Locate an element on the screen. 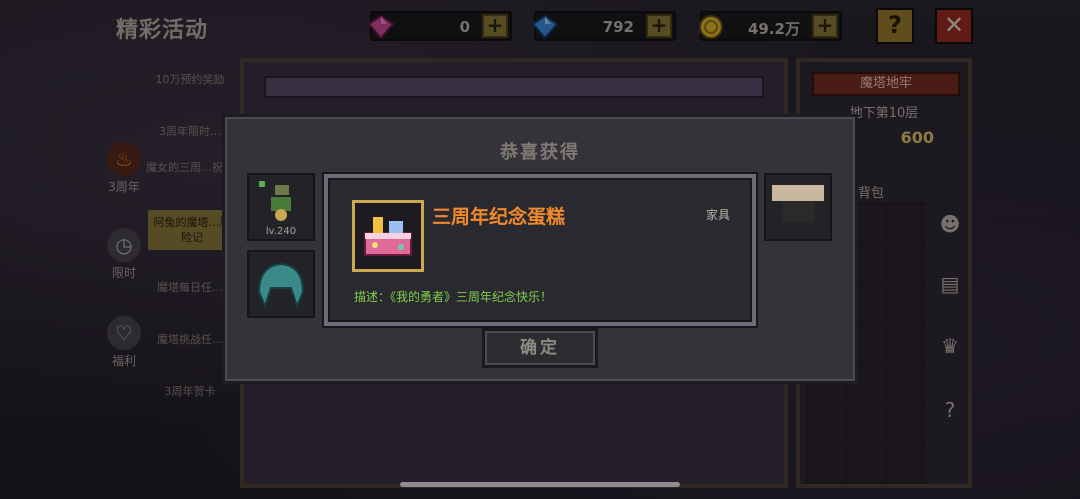 This screenshot has height=499, width=1080. confirm-button: 确定 is located at coordinates (540, 348).